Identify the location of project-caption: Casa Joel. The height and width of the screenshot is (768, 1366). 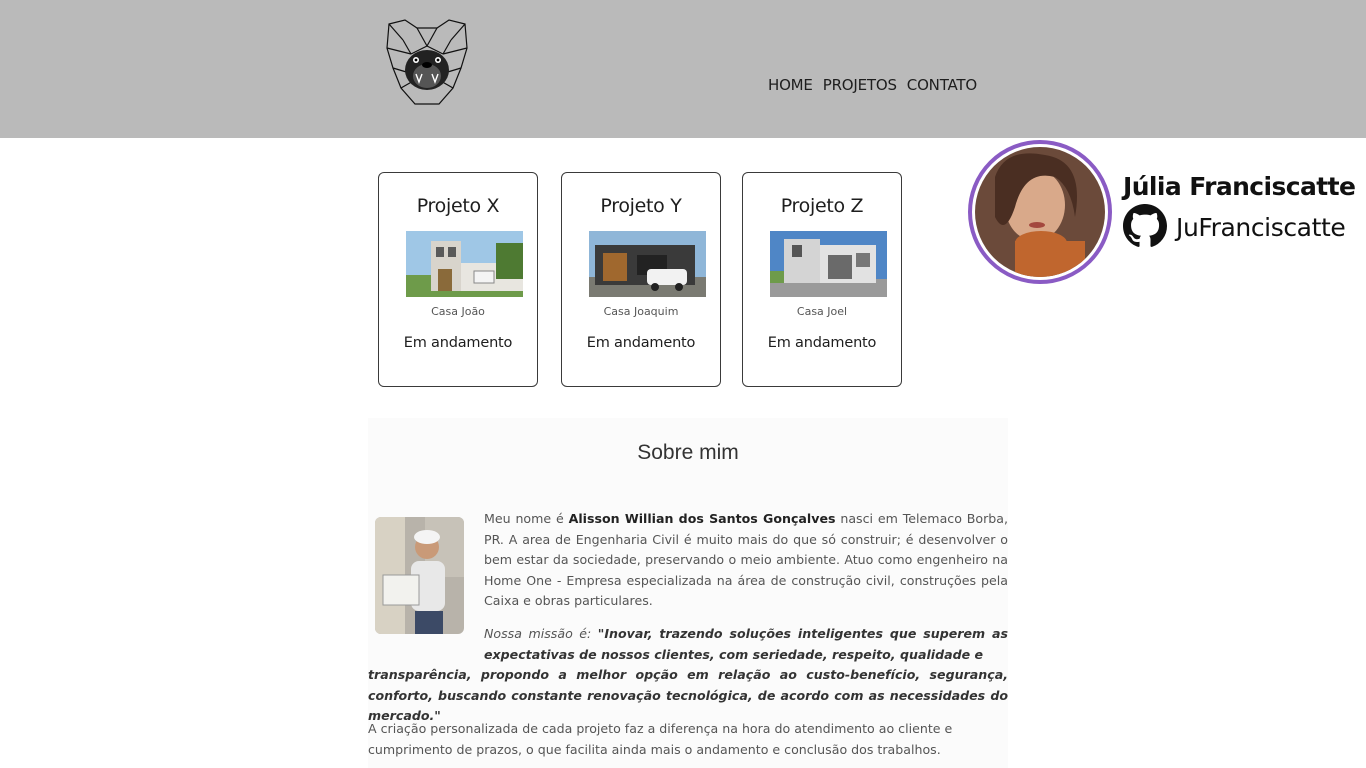
(822, 311).